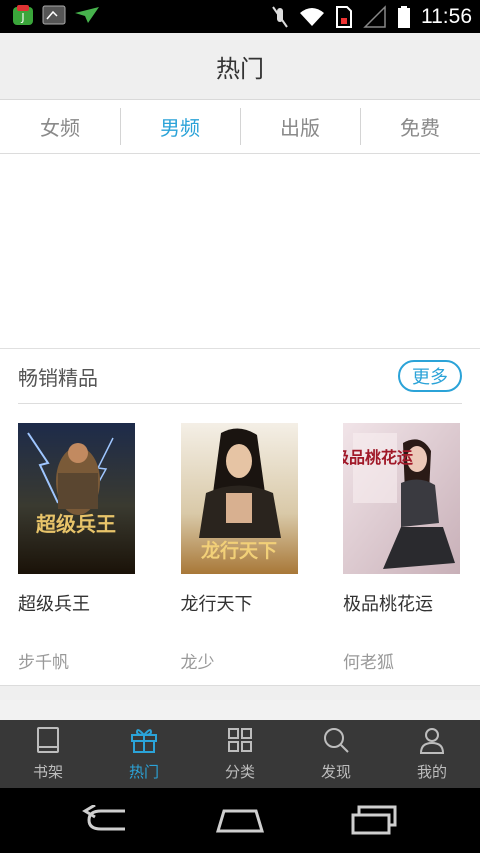 The image size is (480, 853). I want to click on grid-icon, so click(240, 742).